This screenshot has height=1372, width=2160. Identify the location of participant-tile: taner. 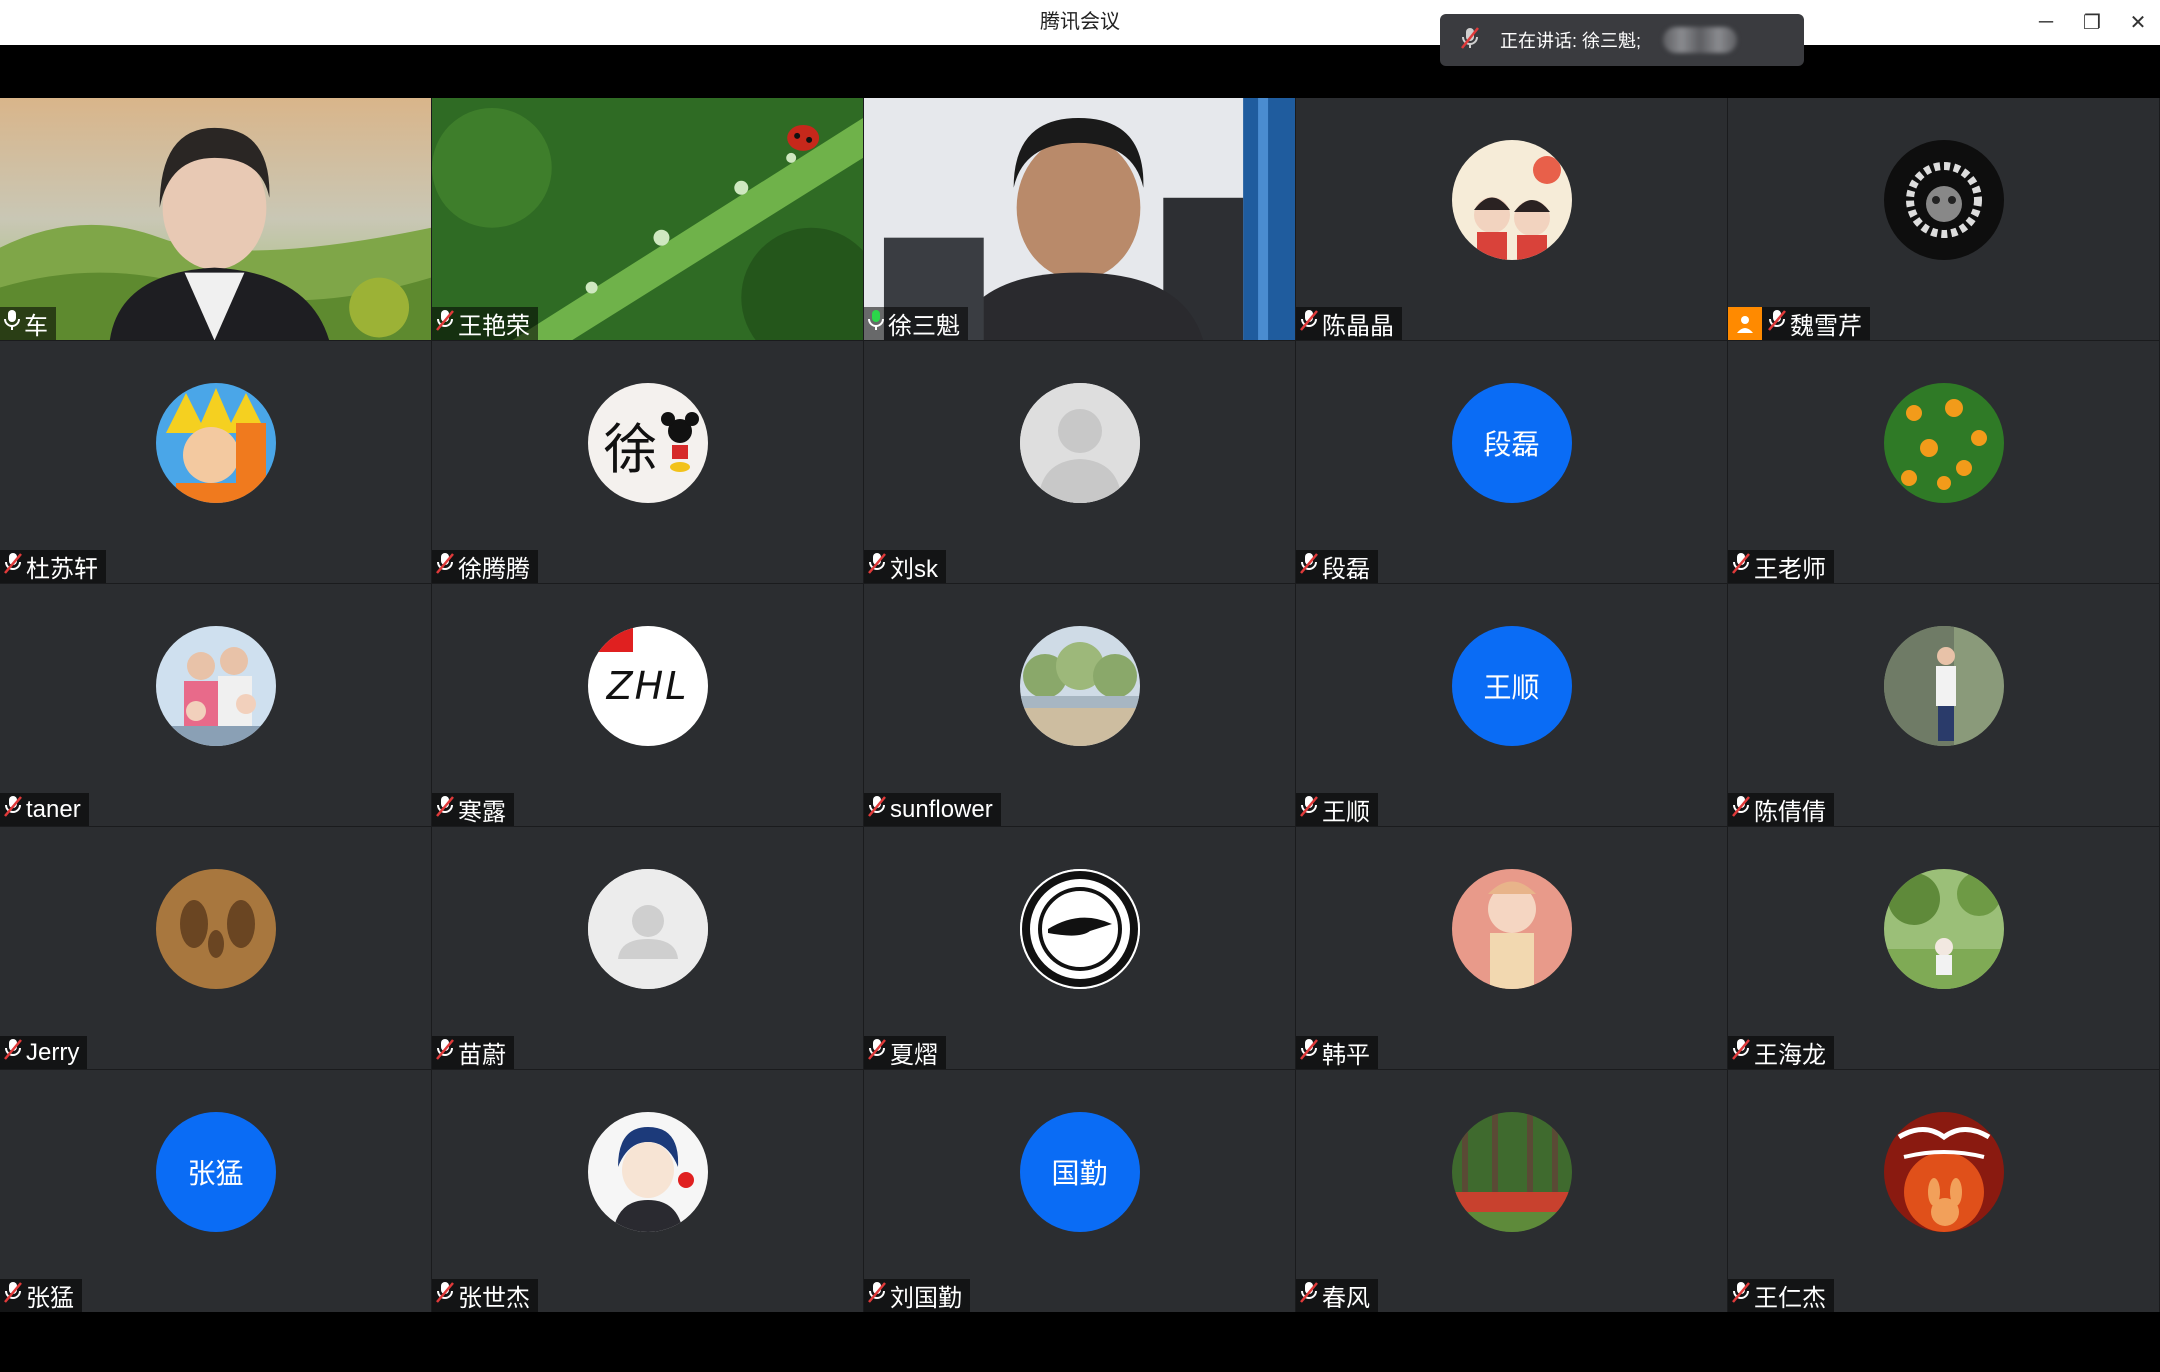
(216, 705).